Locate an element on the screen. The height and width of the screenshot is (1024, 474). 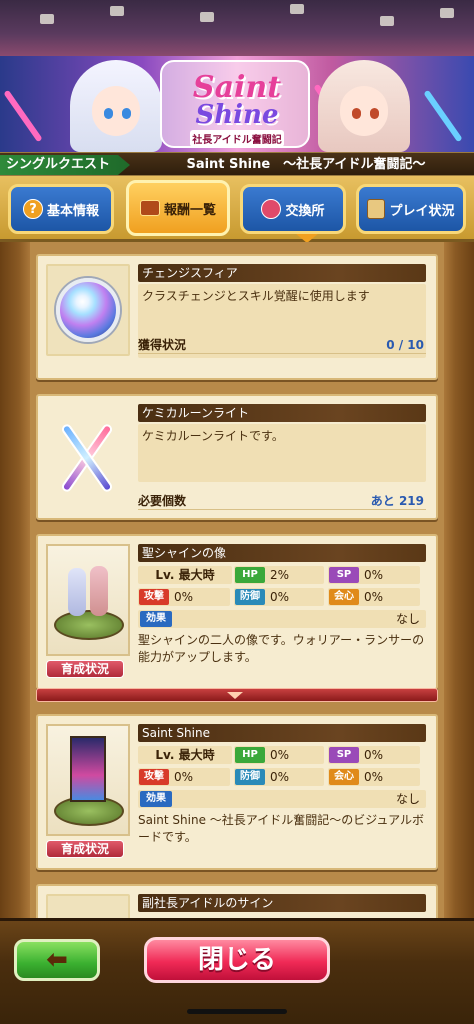
item-footer-value: 0 / 10 is located at coordinates (405, 345).